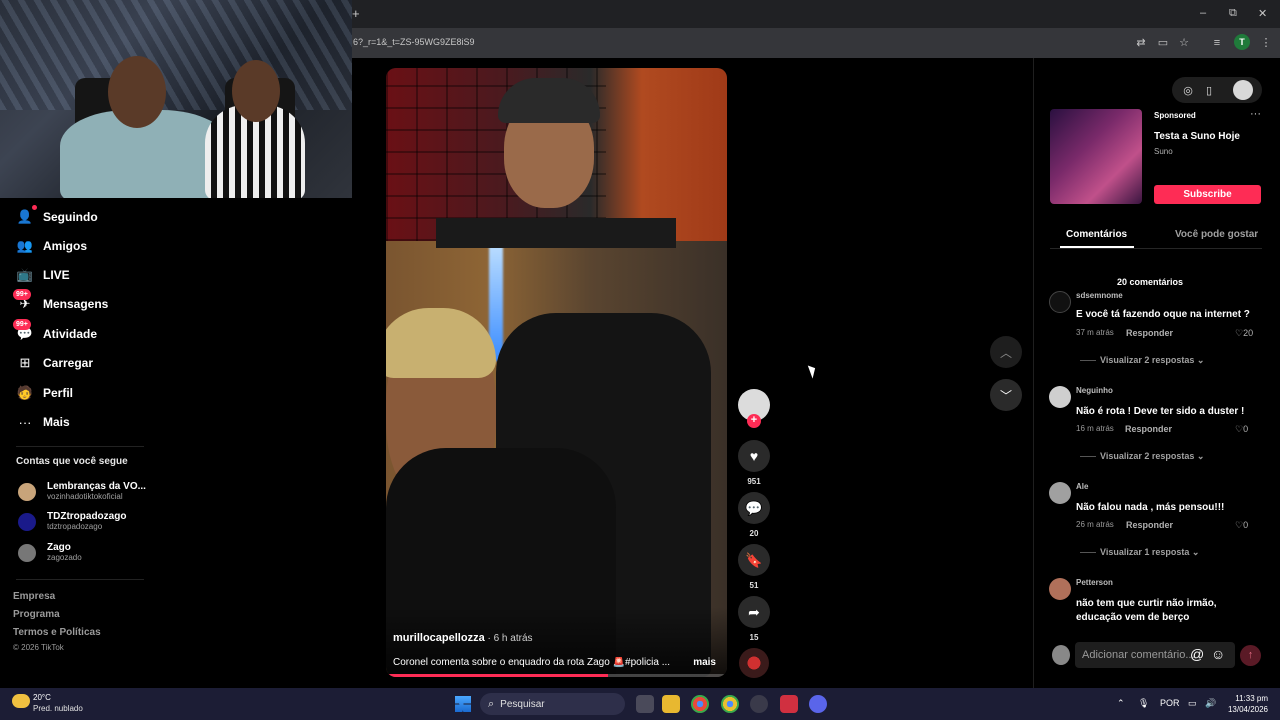  I want to click on install-app-icon: ▭, so click(1163, 43).